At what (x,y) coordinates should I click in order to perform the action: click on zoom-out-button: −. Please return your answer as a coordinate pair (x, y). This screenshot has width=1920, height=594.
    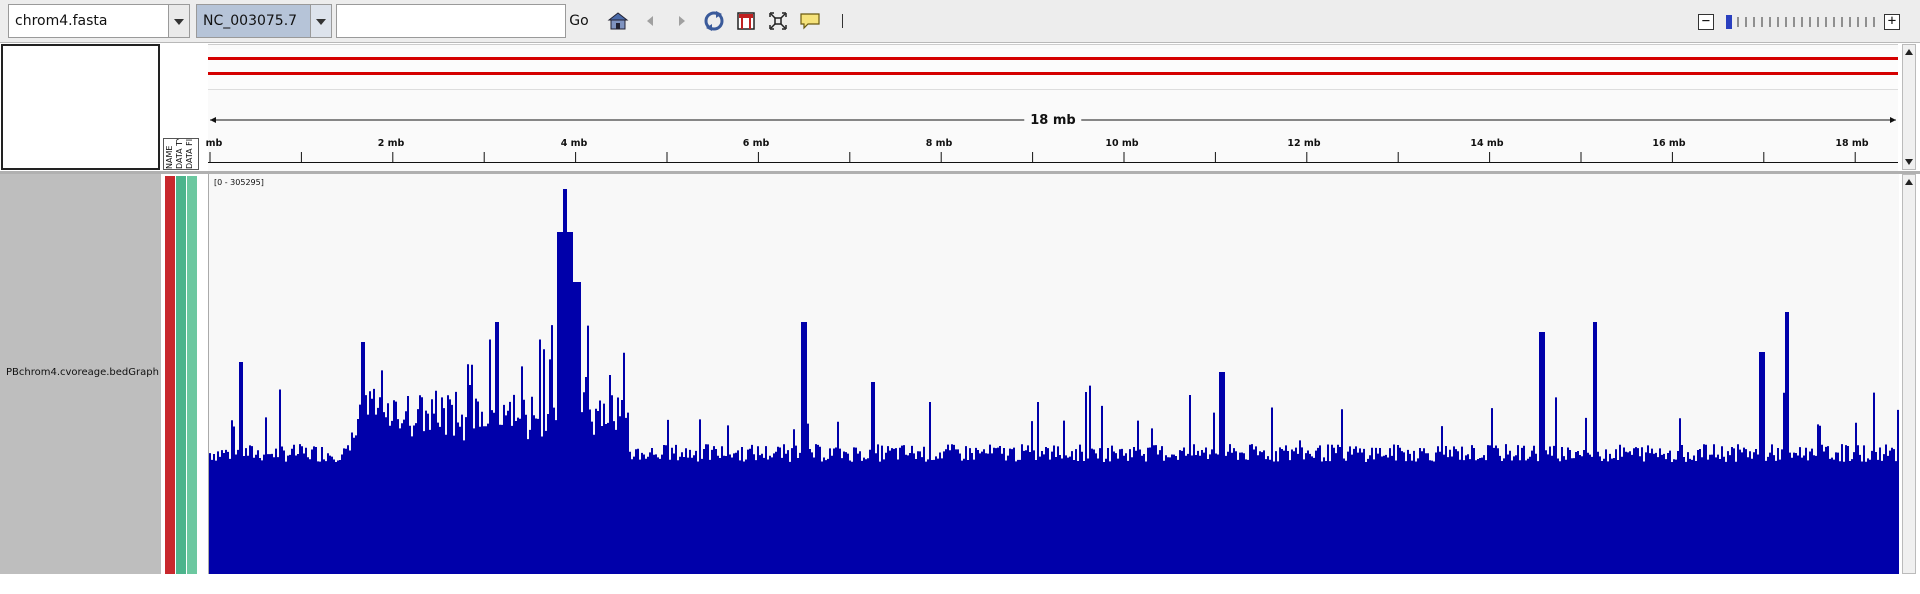
    Looking at the image, I should click on (1706, 22).